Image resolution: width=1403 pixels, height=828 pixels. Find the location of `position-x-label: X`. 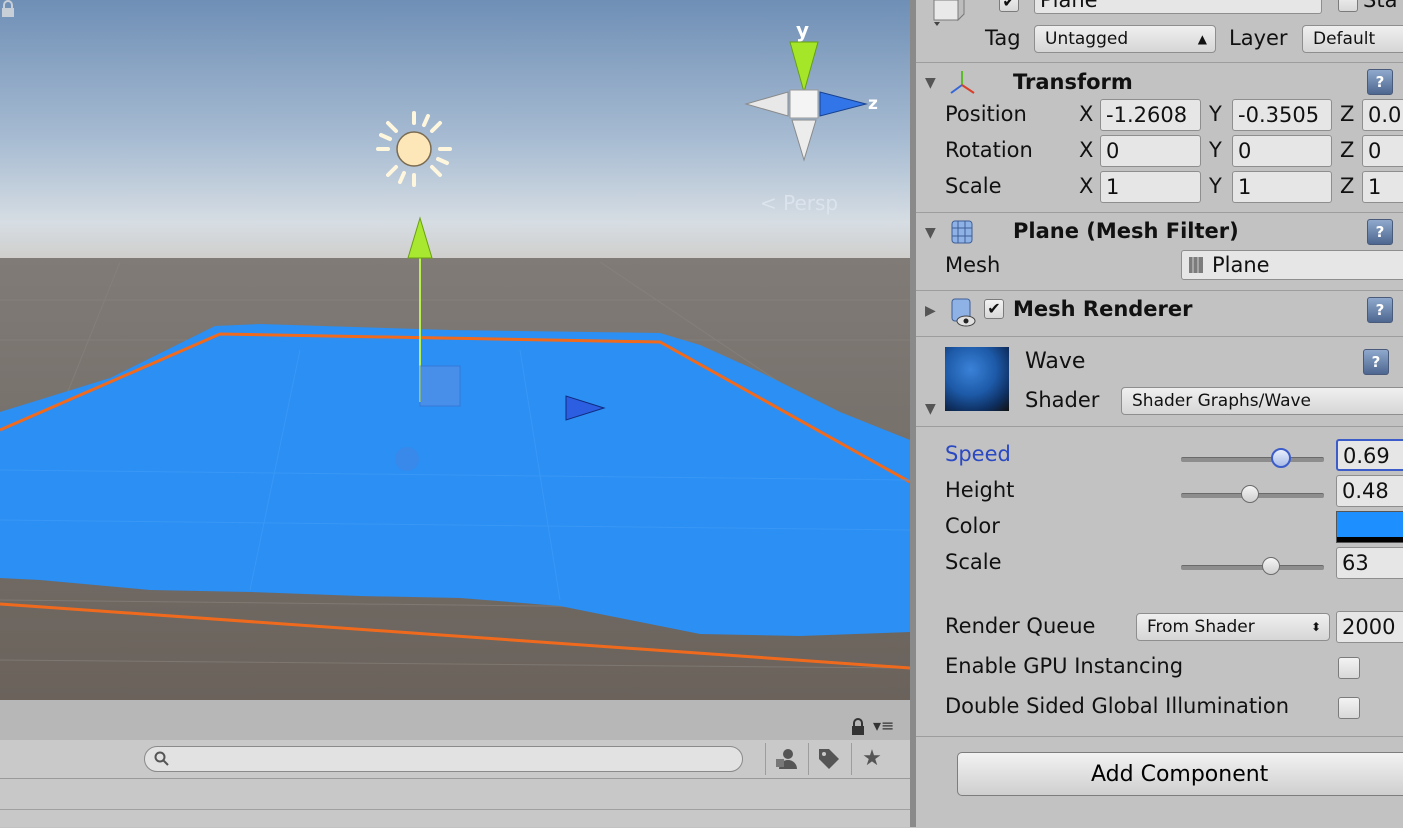

position-x-label: X is located at coordinates (1086, 114).